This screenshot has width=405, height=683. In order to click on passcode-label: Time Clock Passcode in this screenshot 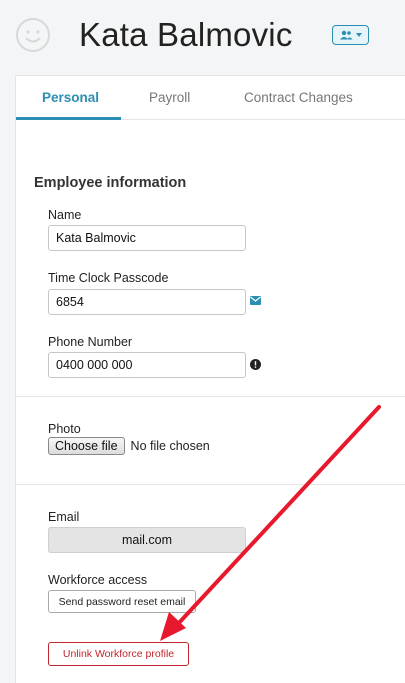, I will do `click(108, 278)`.